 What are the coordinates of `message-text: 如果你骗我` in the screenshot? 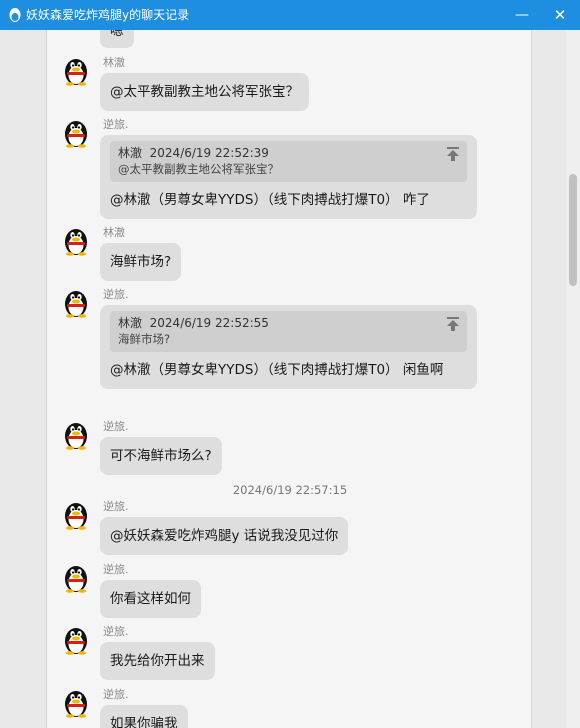 It's located at (144, 722).